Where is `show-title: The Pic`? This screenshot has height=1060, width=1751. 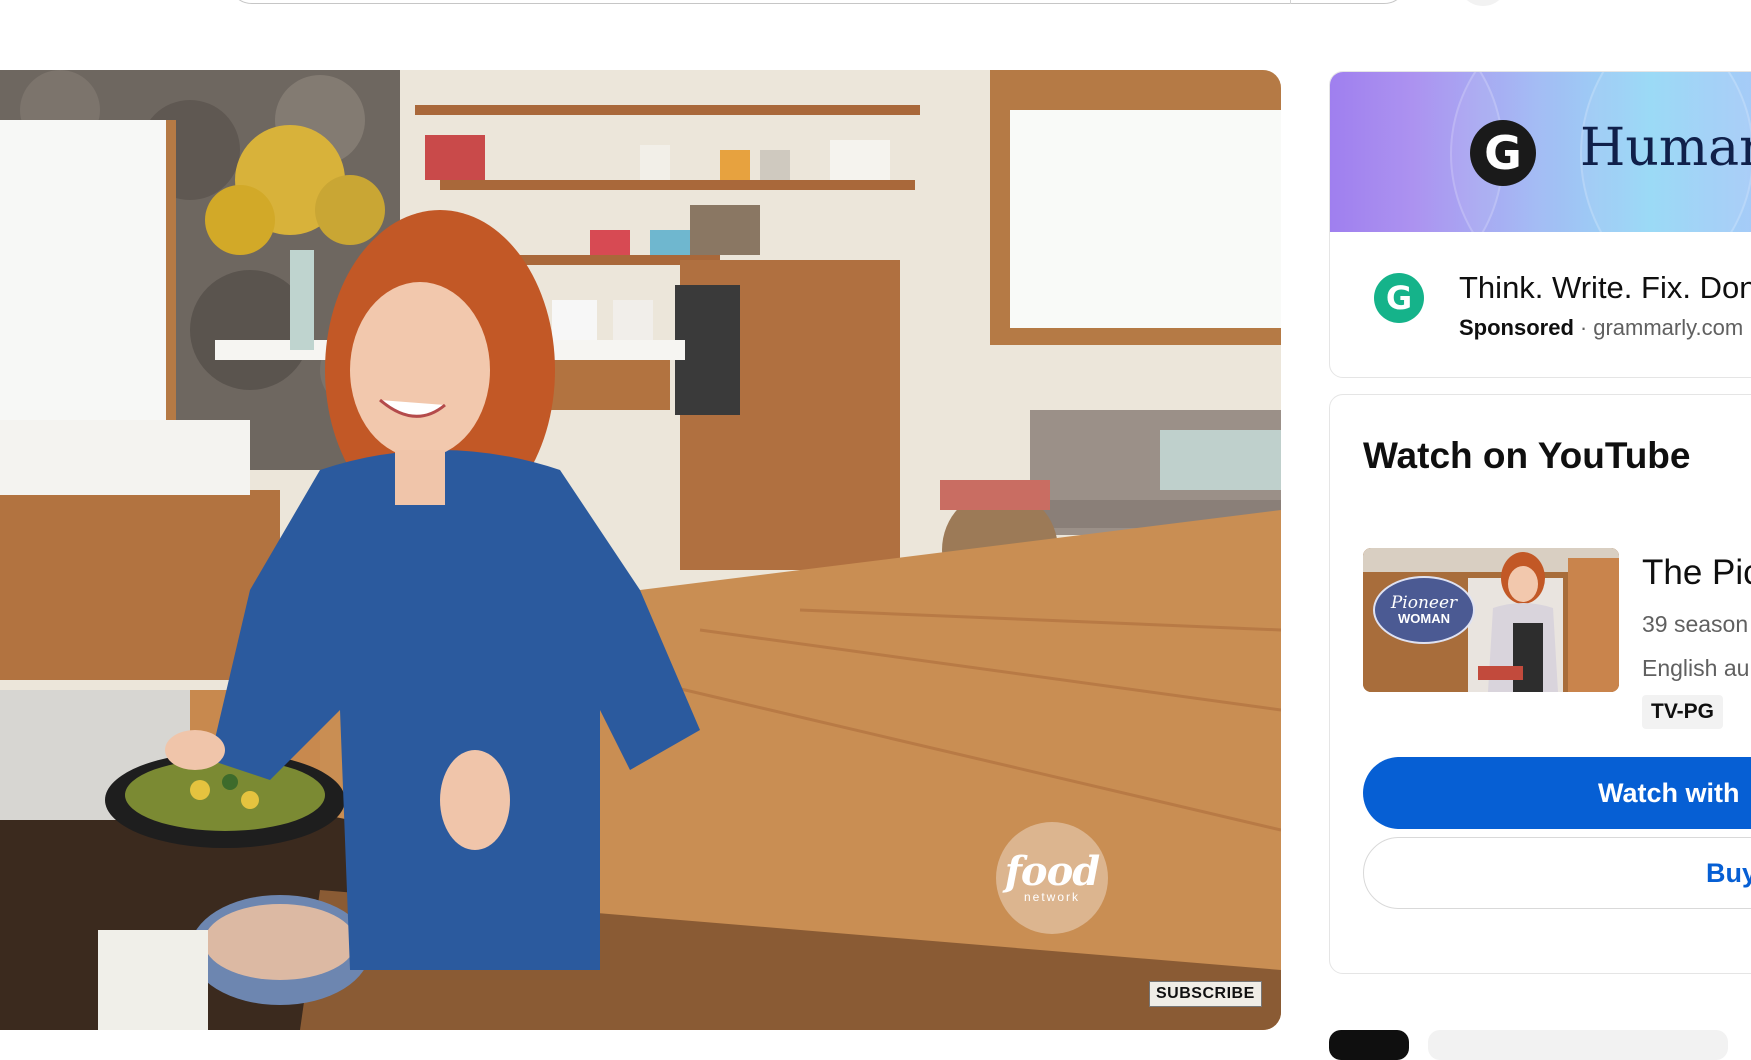
show-title: The Pic is located at coordinates (1696, 573).